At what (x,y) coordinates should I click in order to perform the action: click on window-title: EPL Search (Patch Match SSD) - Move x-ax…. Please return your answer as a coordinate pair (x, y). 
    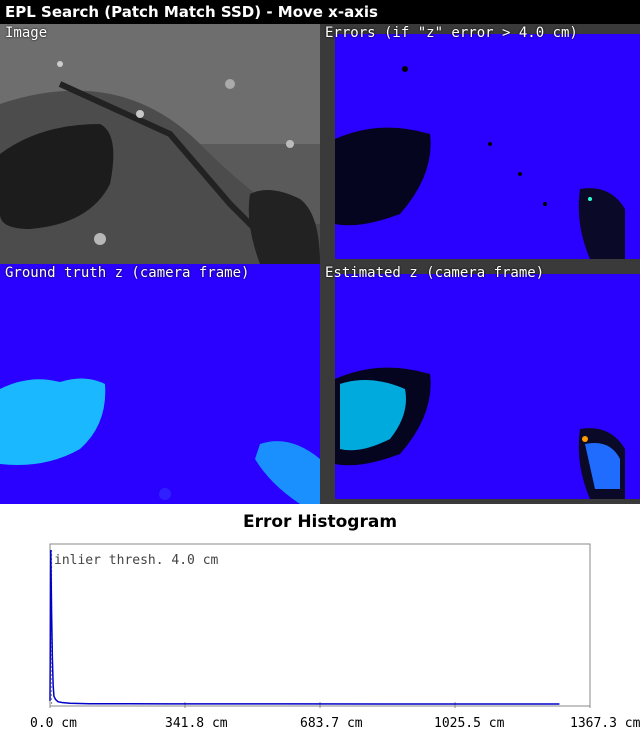
    Looking at the image, I should click on (320, 12).